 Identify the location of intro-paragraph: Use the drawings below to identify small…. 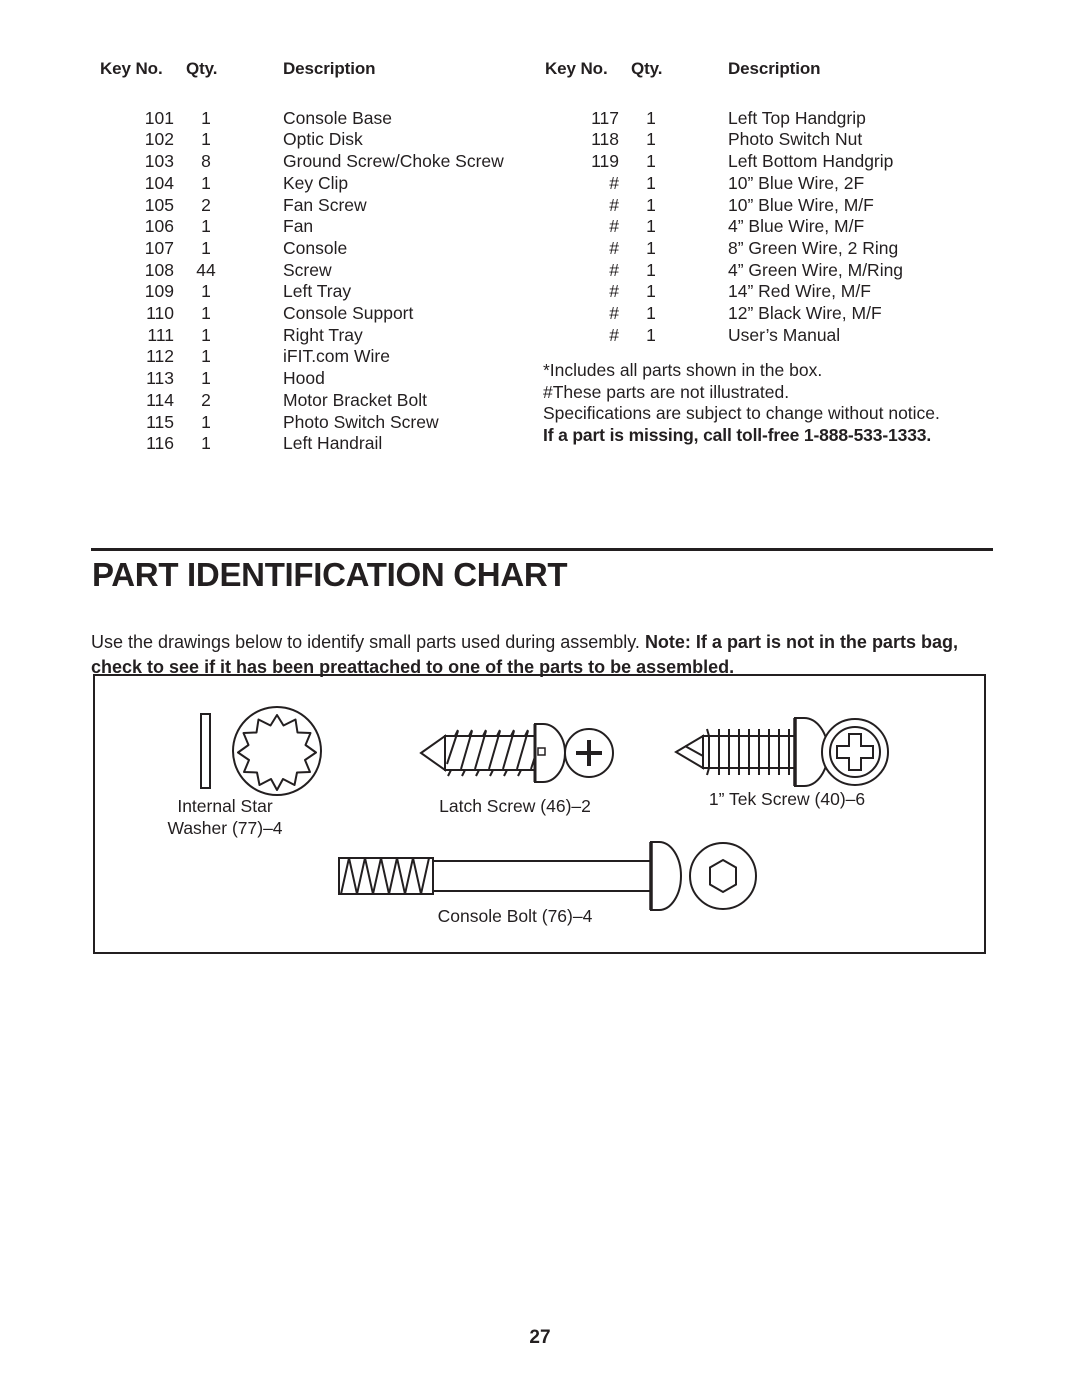
(543, 655).